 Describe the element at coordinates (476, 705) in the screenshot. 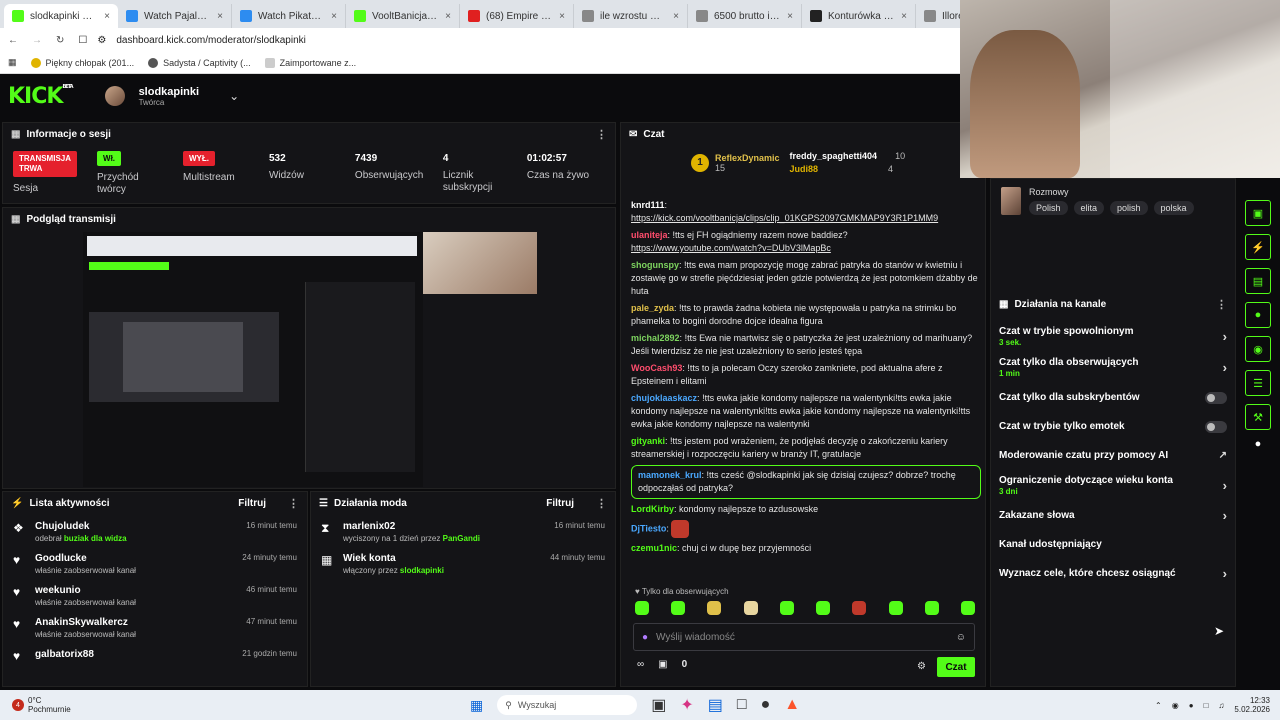

I see `start-icon: ▦` at that location.